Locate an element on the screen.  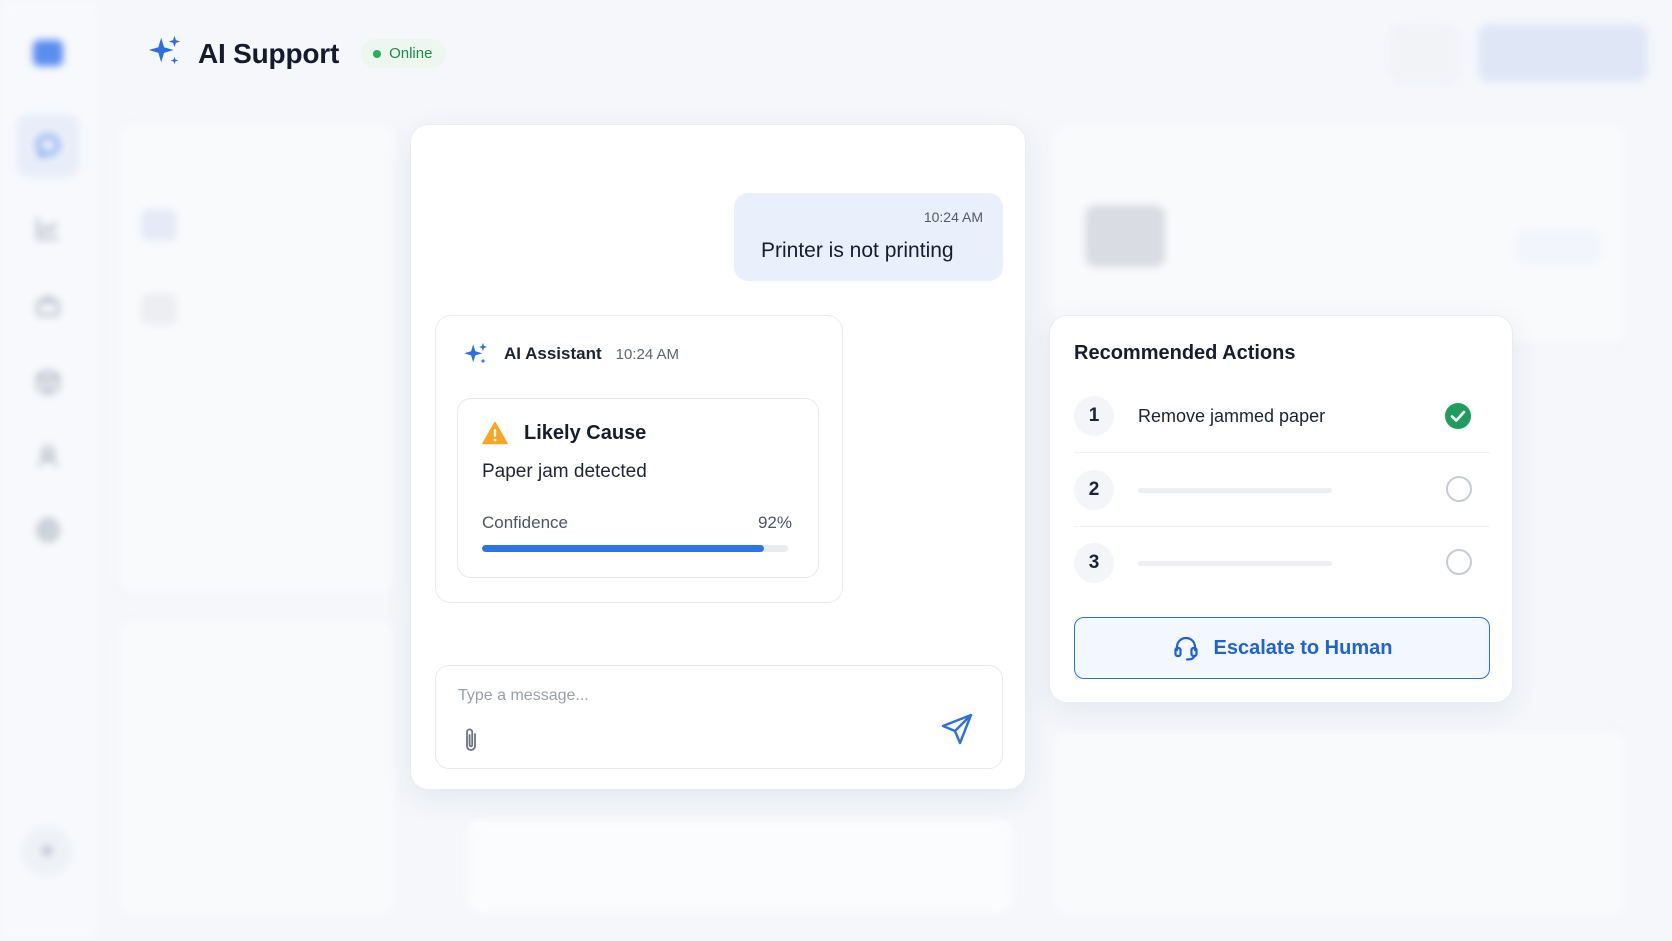
sidebar-item-inventory is located at coordinates (48, 382).